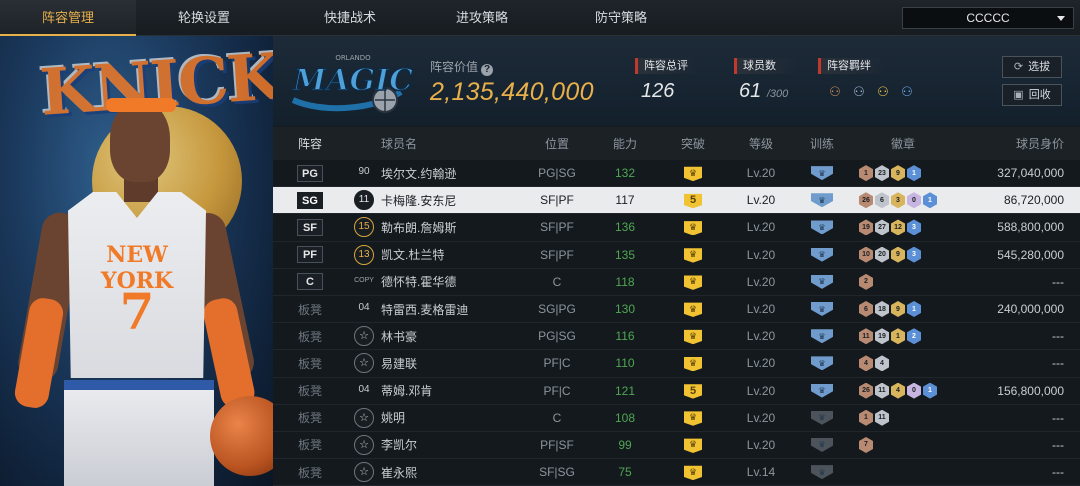  I want to click on player-name: 勒布朗.詹姆斯, so click(451, 227).